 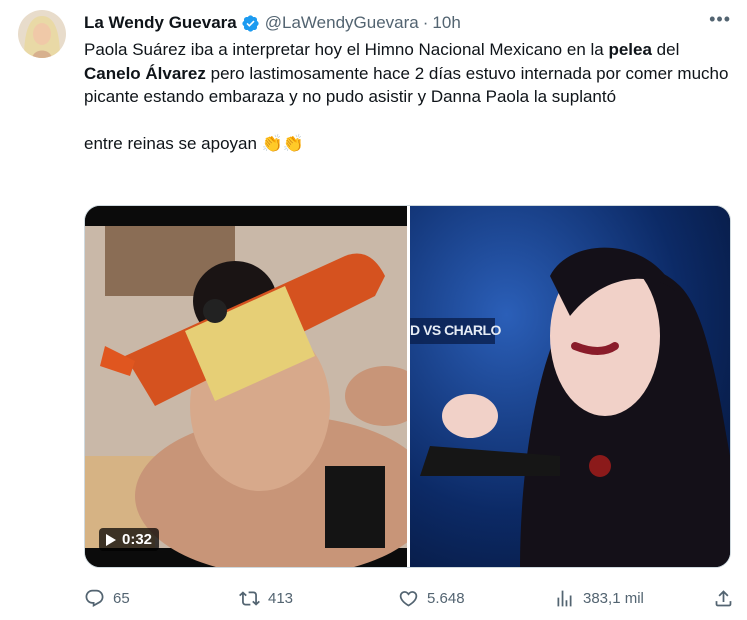 What do you see at coordinates (455, 330) in the screenshot?
I see `banner-text: D VS CHARLO` at bounding box center [455, 330].